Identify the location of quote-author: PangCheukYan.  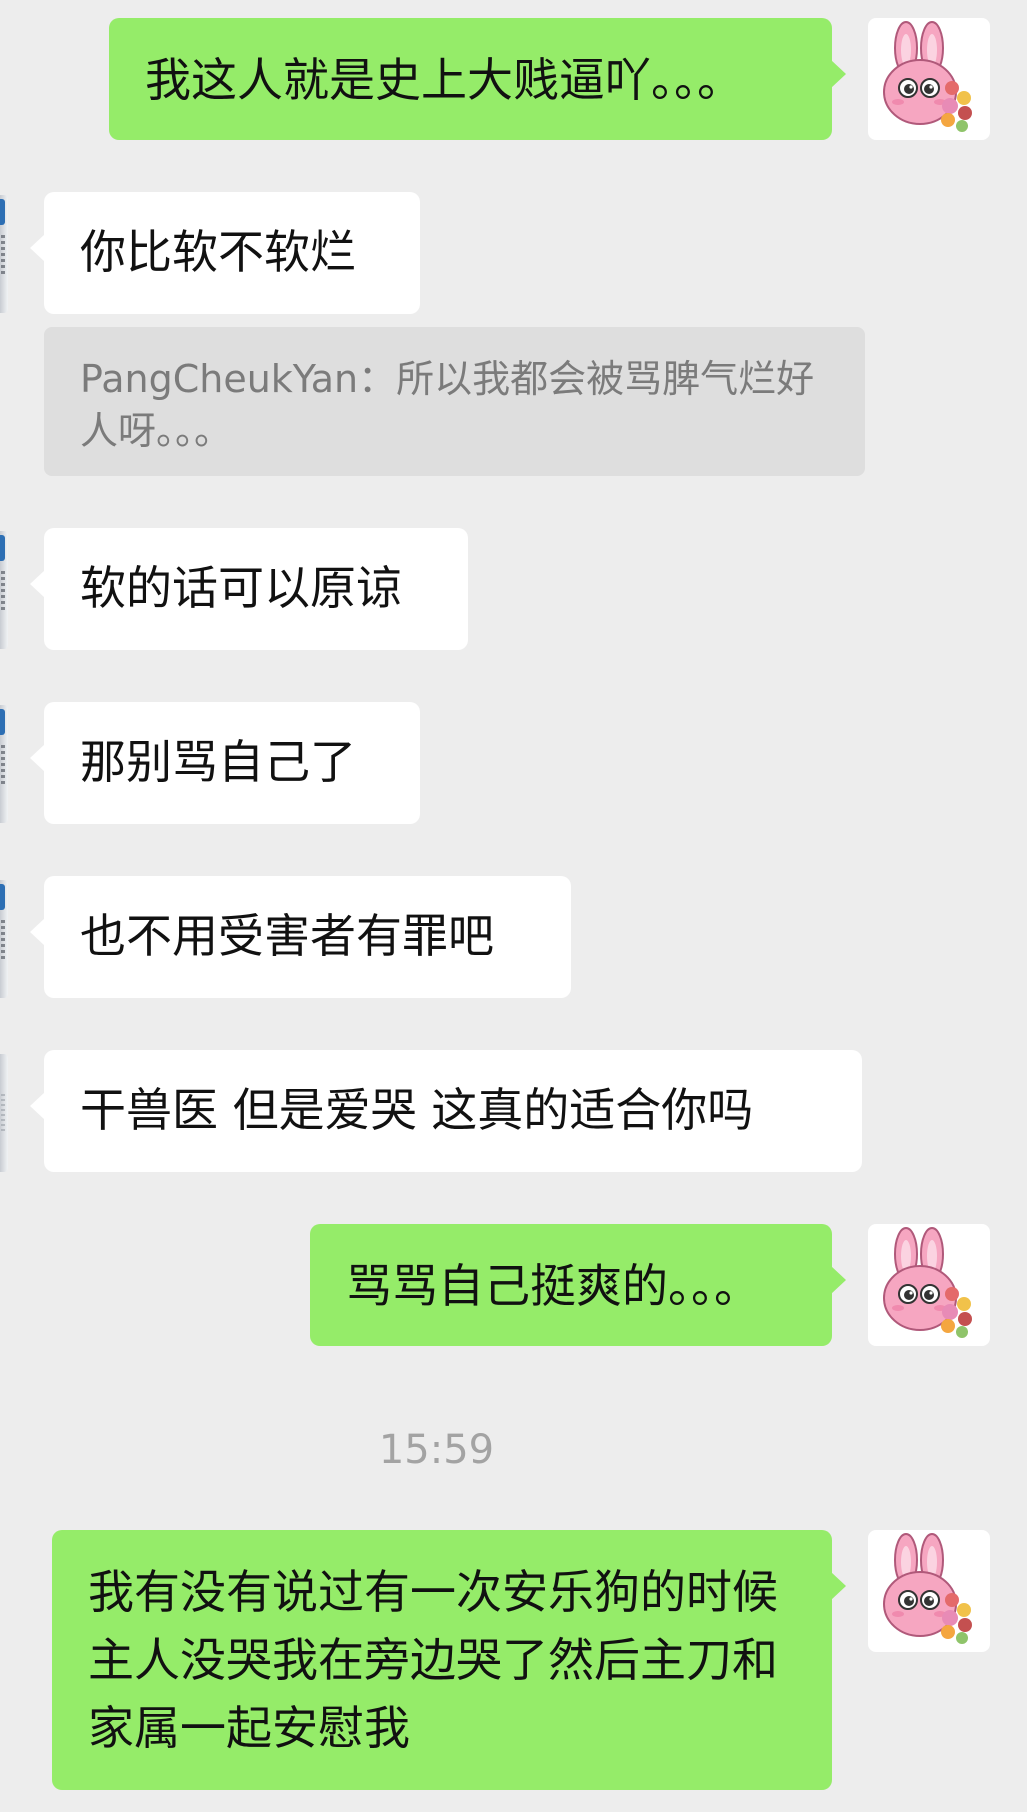
(219, 379).